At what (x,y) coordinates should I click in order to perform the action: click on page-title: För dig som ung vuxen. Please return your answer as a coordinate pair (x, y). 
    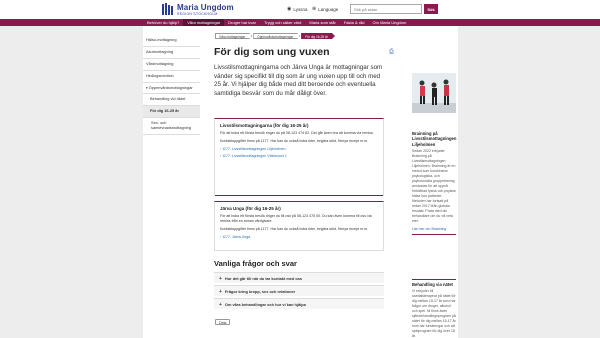
    Looking at the image, I should click on (272, 52).